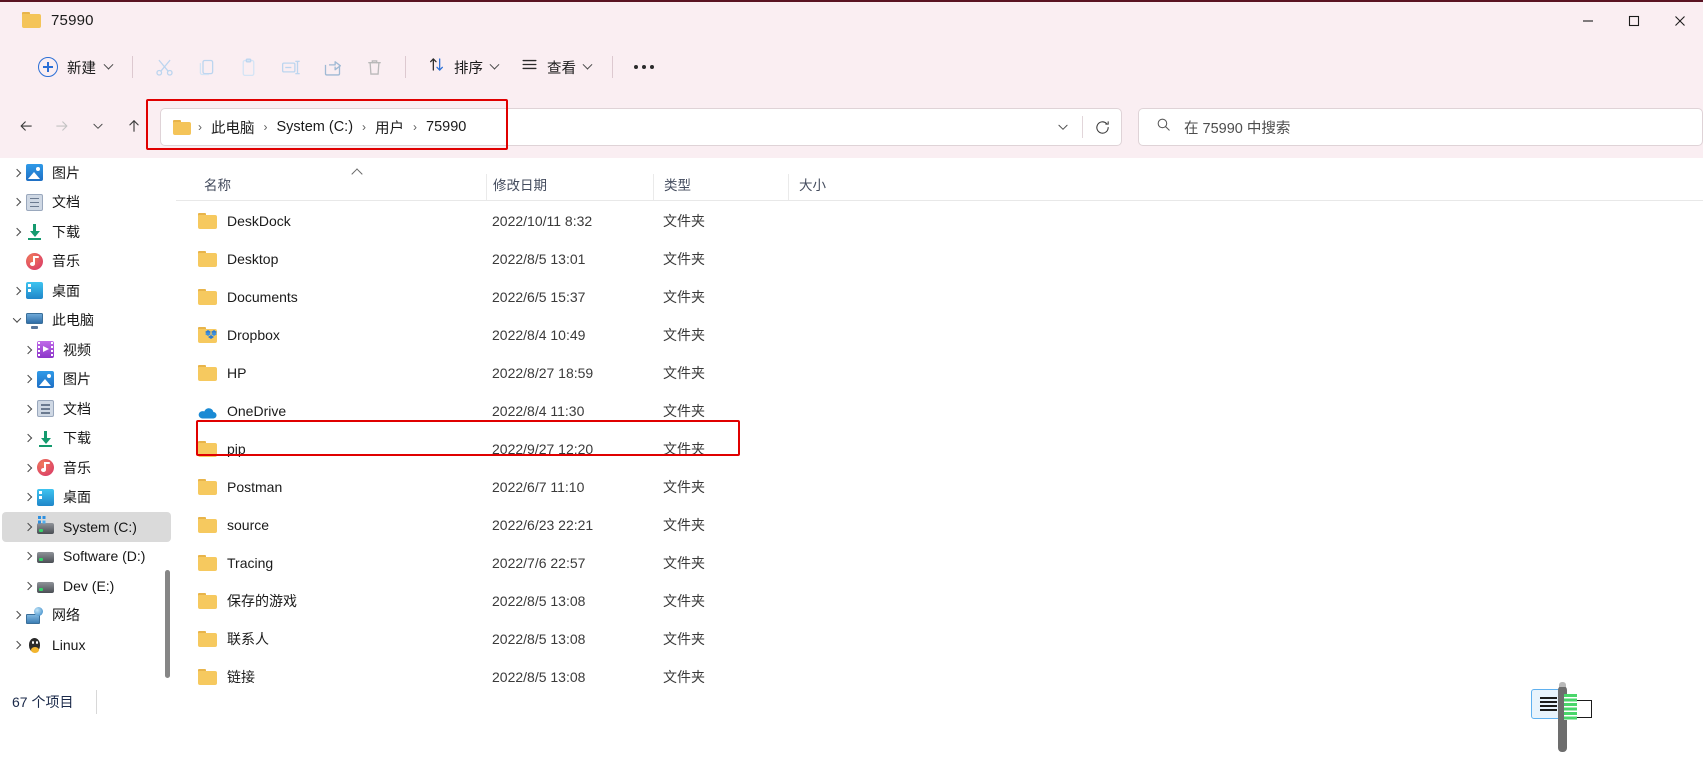 The height and width of the screenshot is (778, 1703). What do you see at coordinates (374, 67) in the screenshot?
I see `delete-button` at bounding box center [374, 67].